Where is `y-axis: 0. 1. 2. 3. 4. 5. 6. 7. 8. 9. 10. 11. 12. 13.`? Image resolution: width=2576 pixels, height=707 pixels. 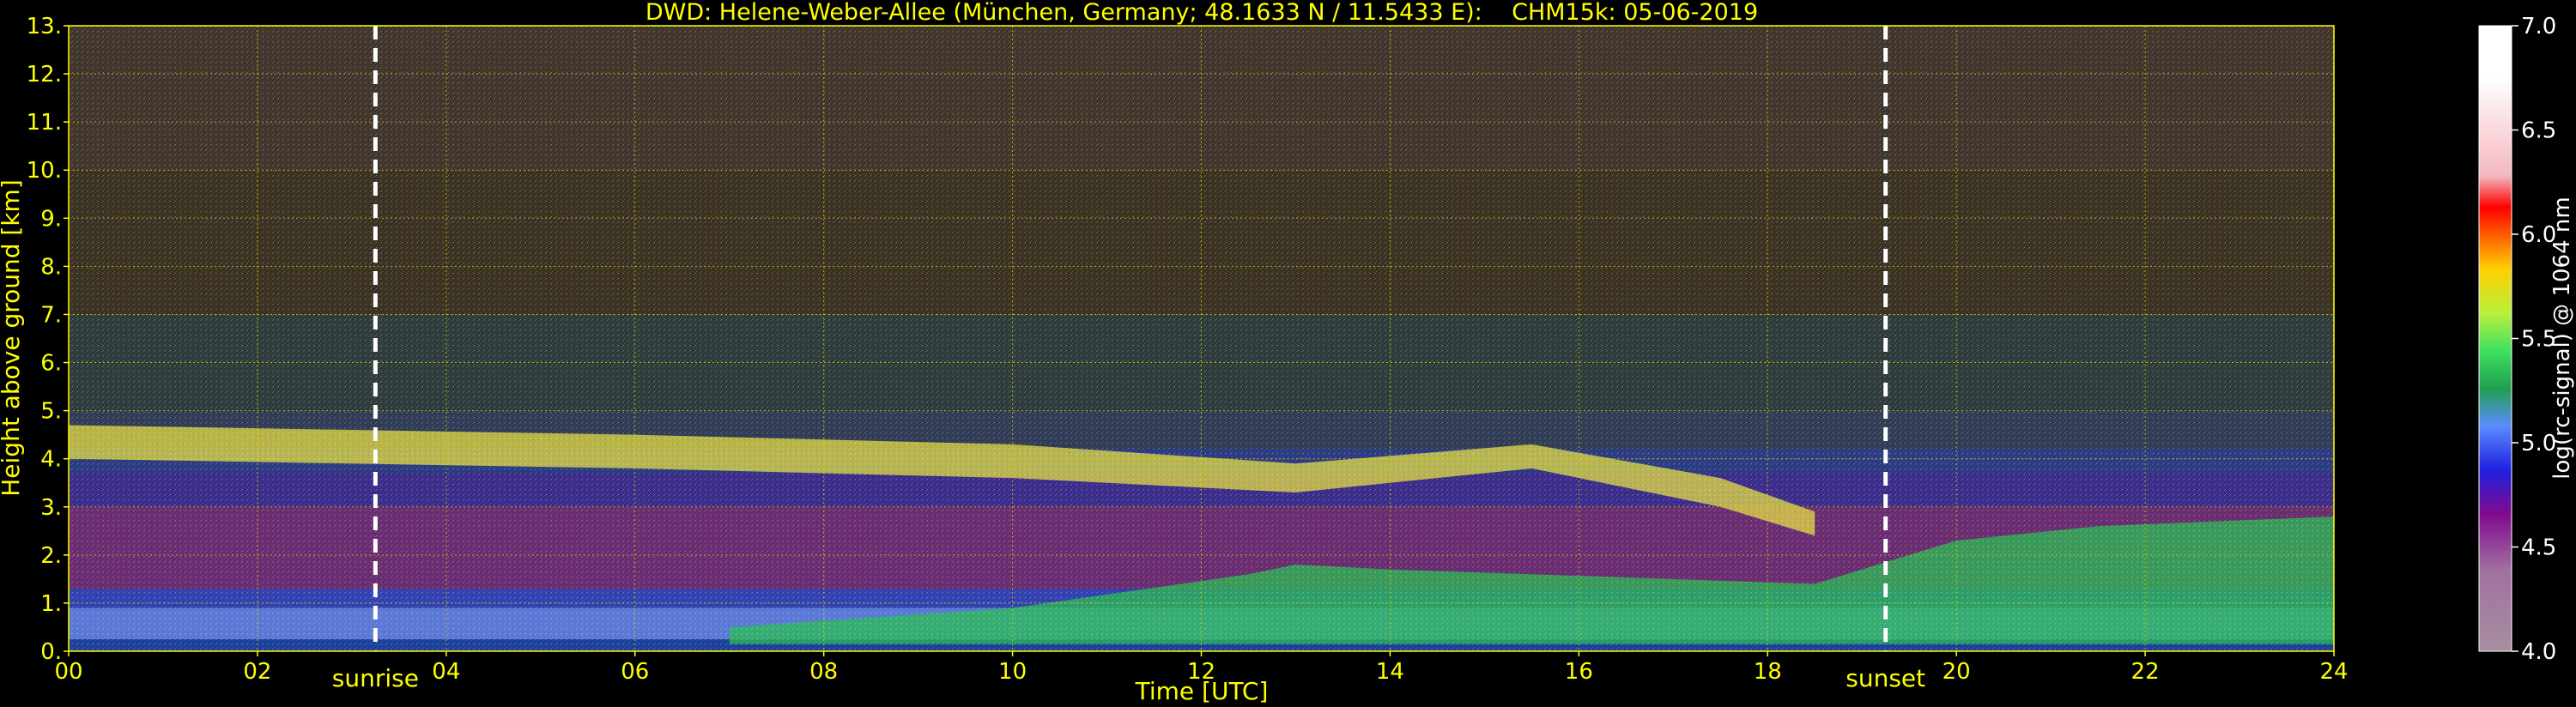 y-axis: 0. 1. 2. 3. 4. 5. 6. 7. 8. 9. 10. 11. 12. 13. is located at coordinates (48, 339).